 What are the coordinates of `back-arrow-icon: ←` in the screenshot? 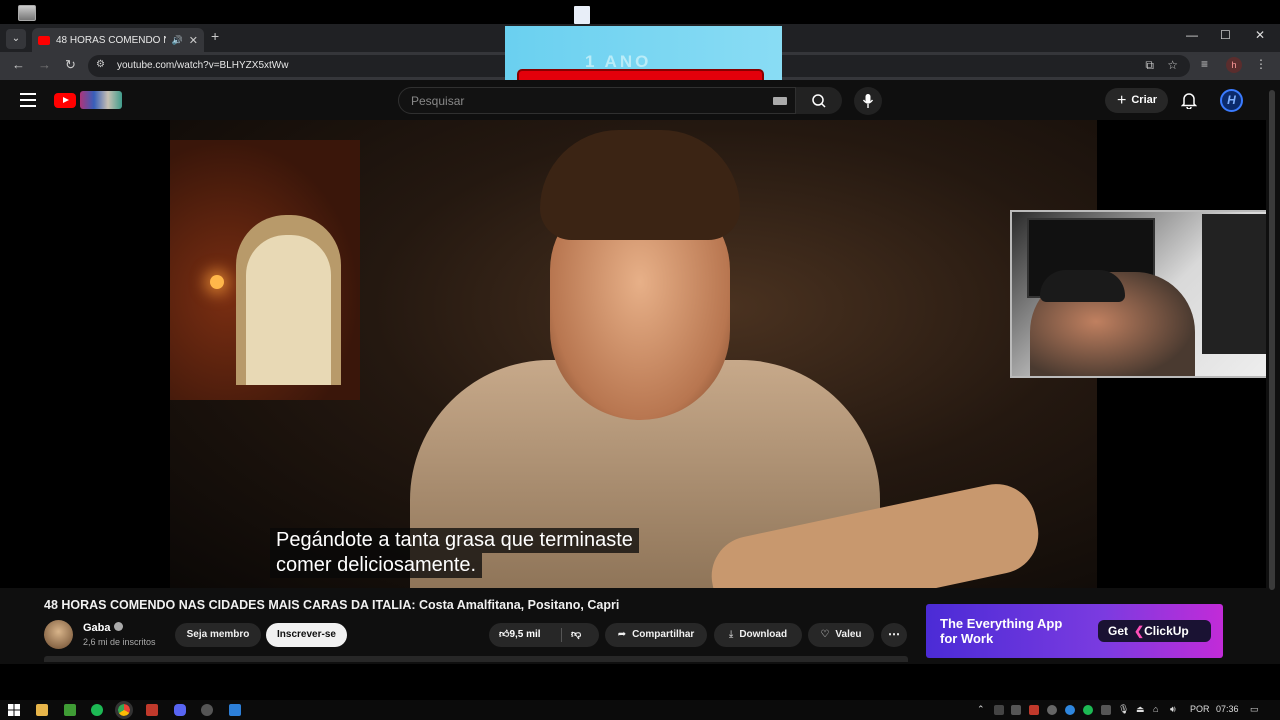 It's located at (18, 64).